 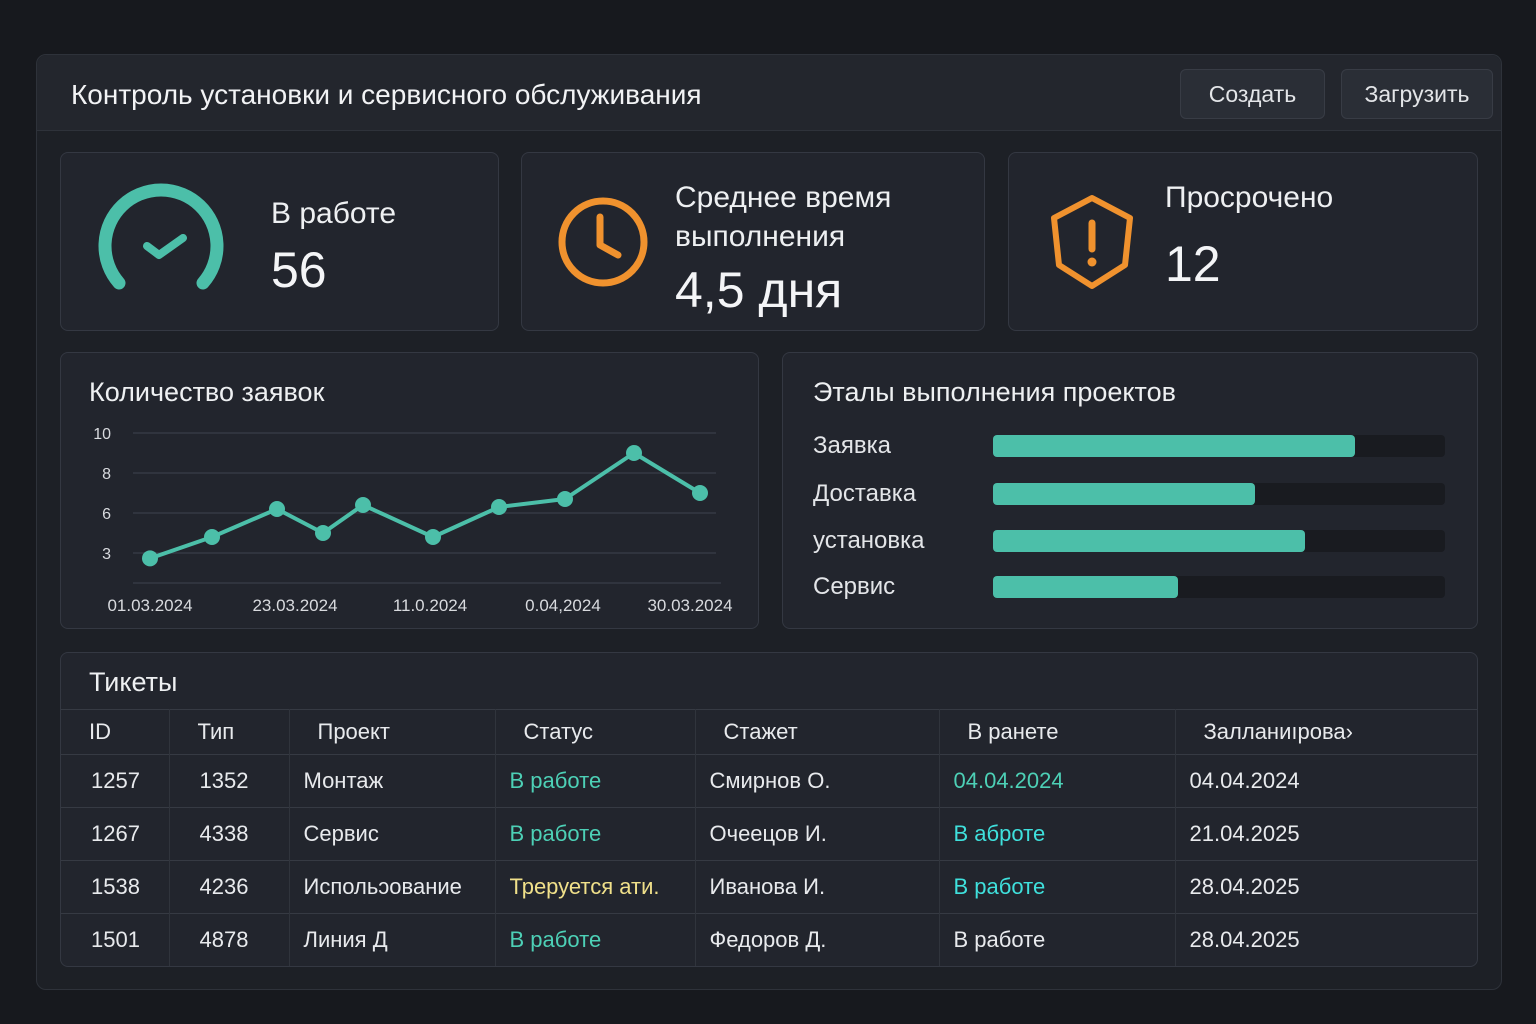 What do you see at coordinates (869, 540) in the screenshot?
I see `stage-label: установка` at bounding box center [869, 540].